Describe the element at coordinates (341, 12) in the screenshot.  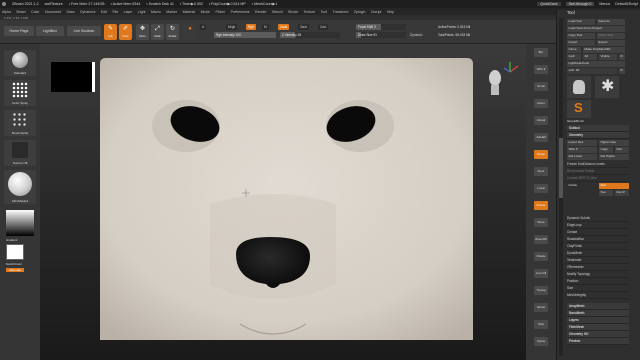
I see `menu-transform: Transform` at that location.